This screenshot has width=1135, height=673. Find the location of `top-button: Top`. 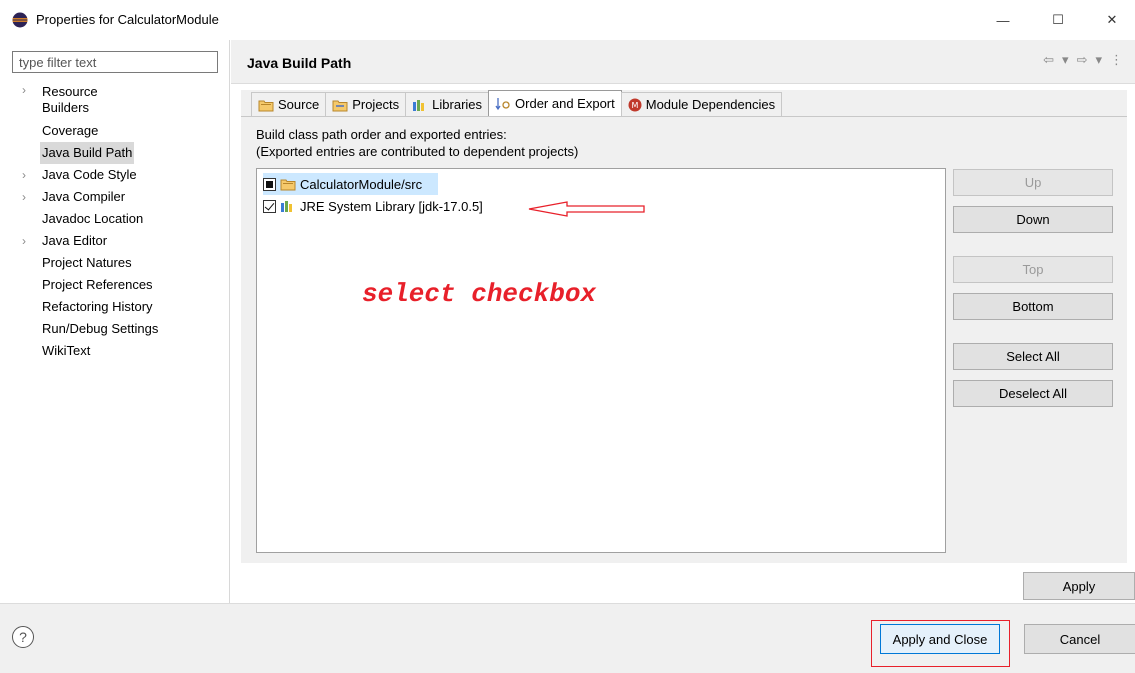

top-button: Top is located at coordinates (1033, 269).